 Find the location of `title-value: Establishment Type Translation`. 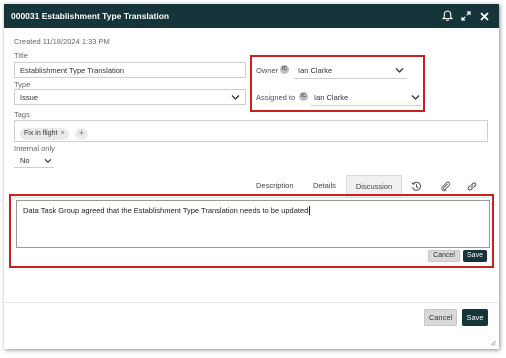

title-value: Establishment Type Translation is located at coordinates (72, 70).